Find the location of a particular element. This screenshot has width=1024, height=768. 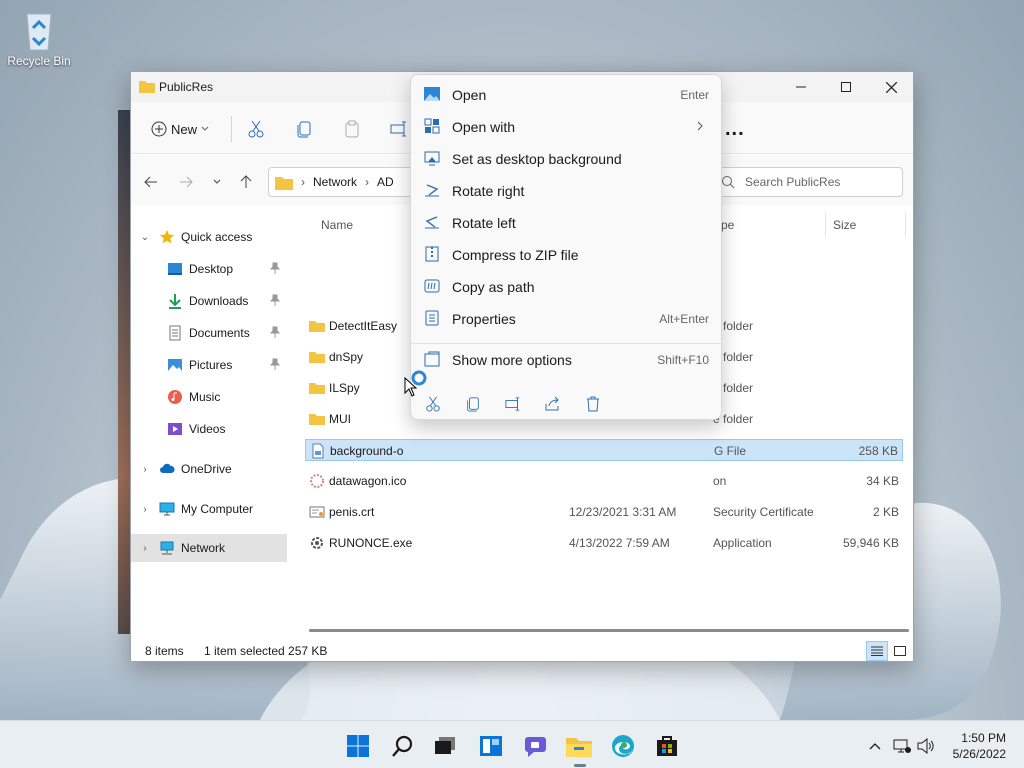

menu-item-rotate-right: Rotate right is located at coordinates (566, 190).